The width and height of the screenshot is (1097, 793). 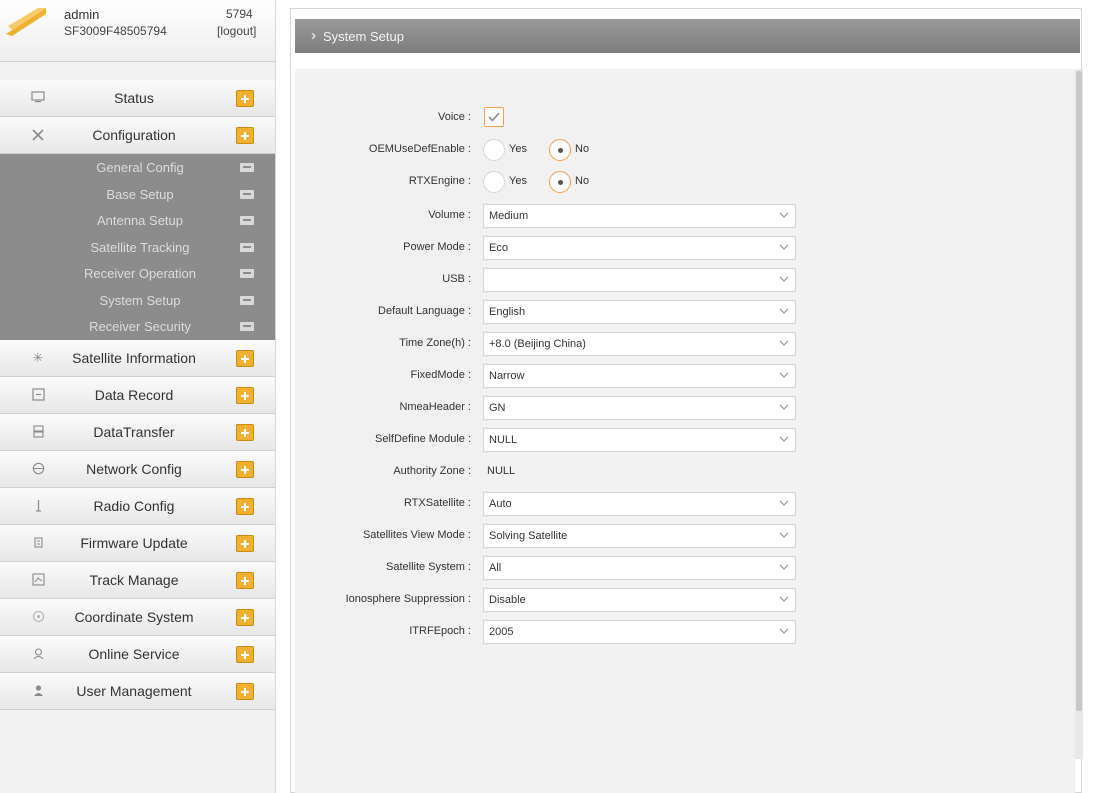 I want to click on power-mode-select: Eco, so click(x=639, y=248).